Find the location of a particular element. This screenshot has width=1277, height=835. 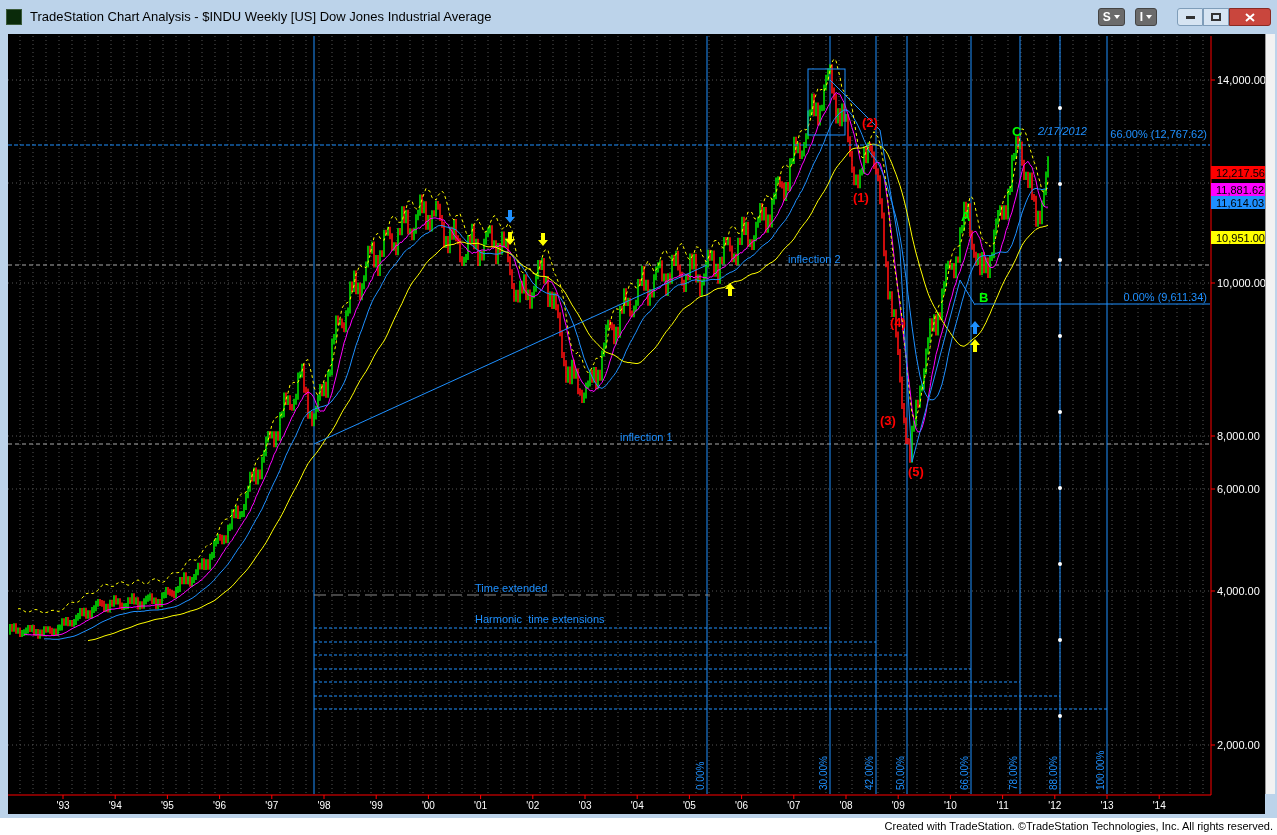

scrollbar is located at coordinates (1270, 414).